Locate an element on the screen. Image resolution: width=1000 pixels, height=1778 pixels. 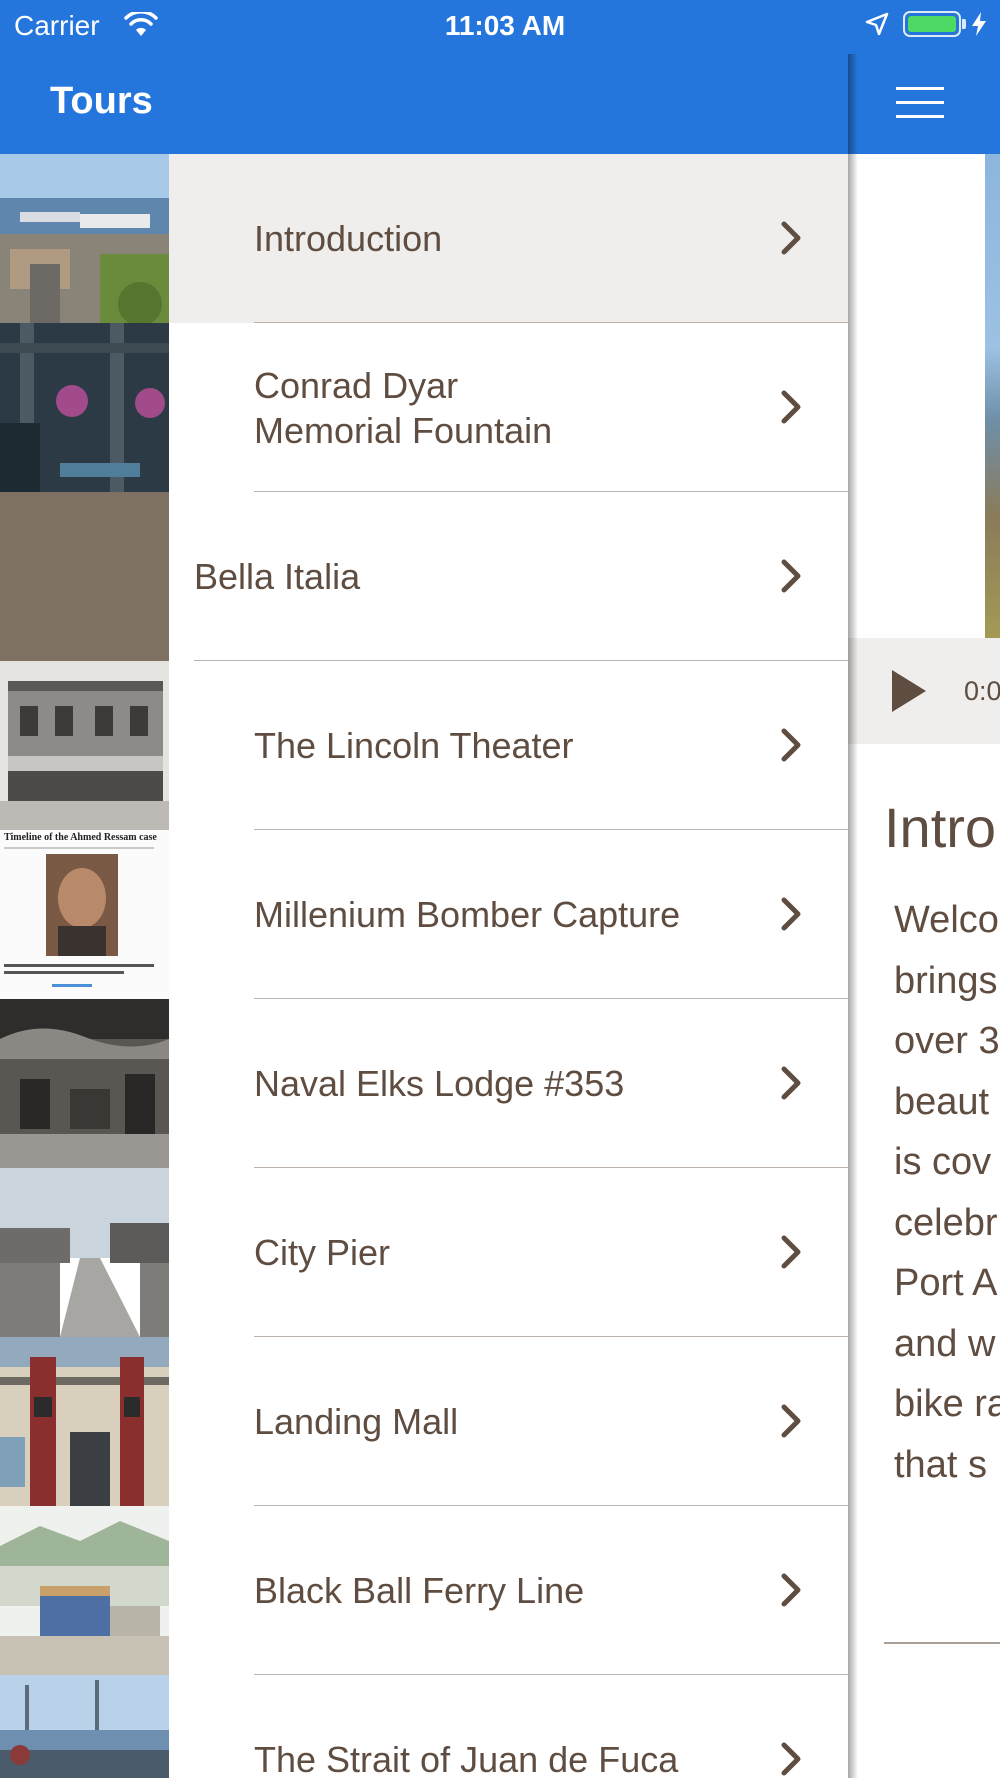
tour-row-label: The Lincoln Theater is located at coordinates (414, 745).